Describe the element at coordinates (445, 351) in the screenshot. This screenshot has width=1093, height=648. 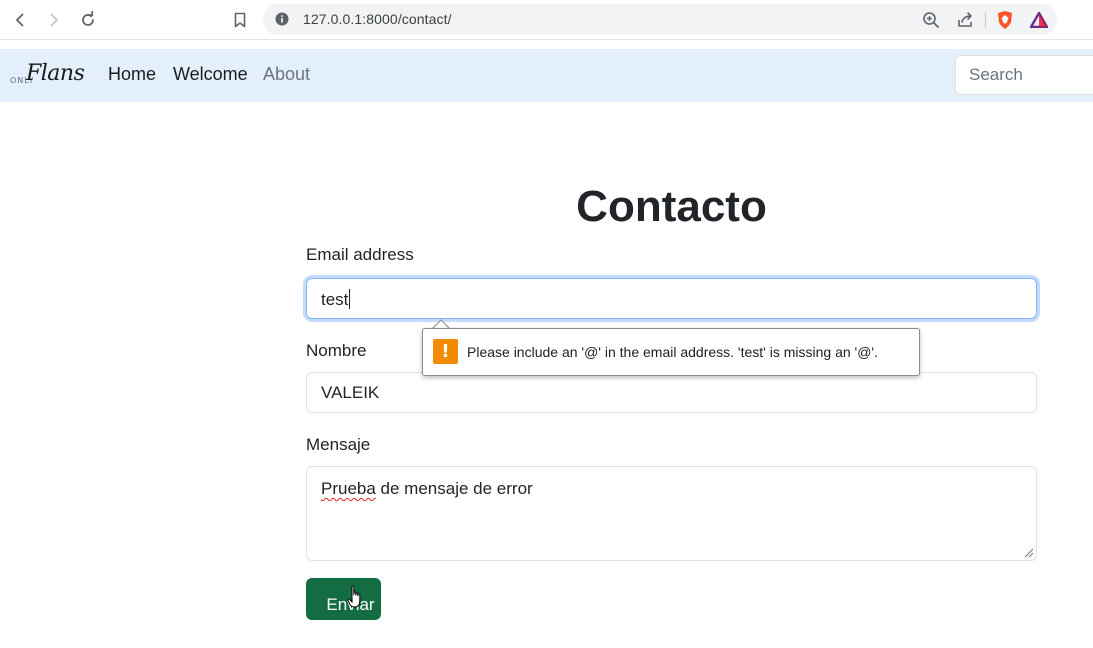
I see `warning-icon: !` at that location.